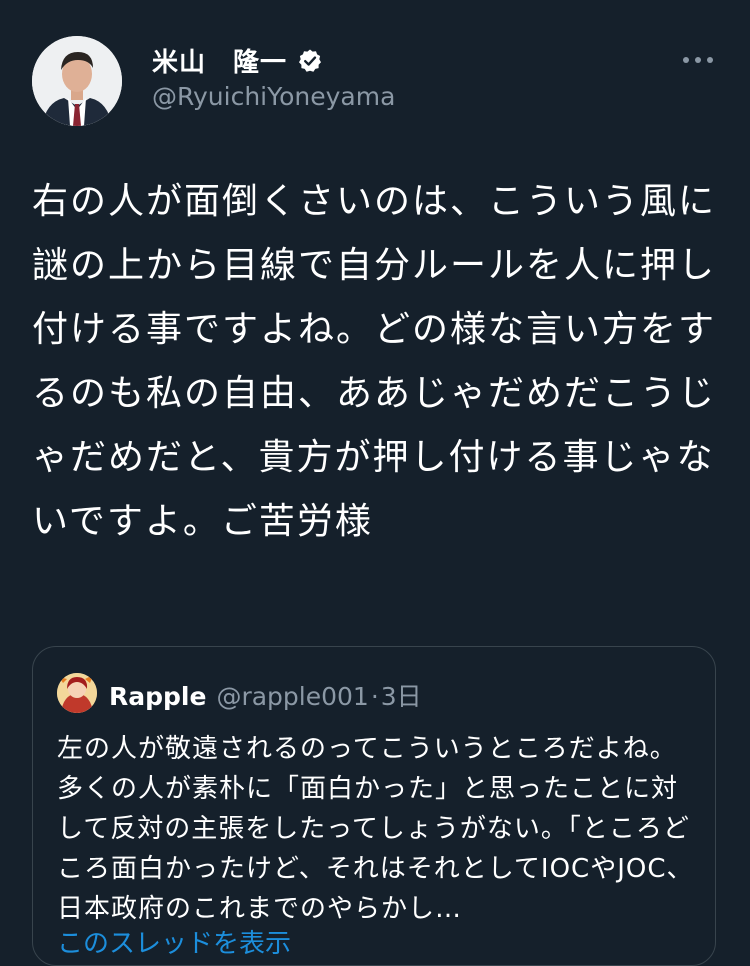  I want to click on author-avatar, so click(77, 81).